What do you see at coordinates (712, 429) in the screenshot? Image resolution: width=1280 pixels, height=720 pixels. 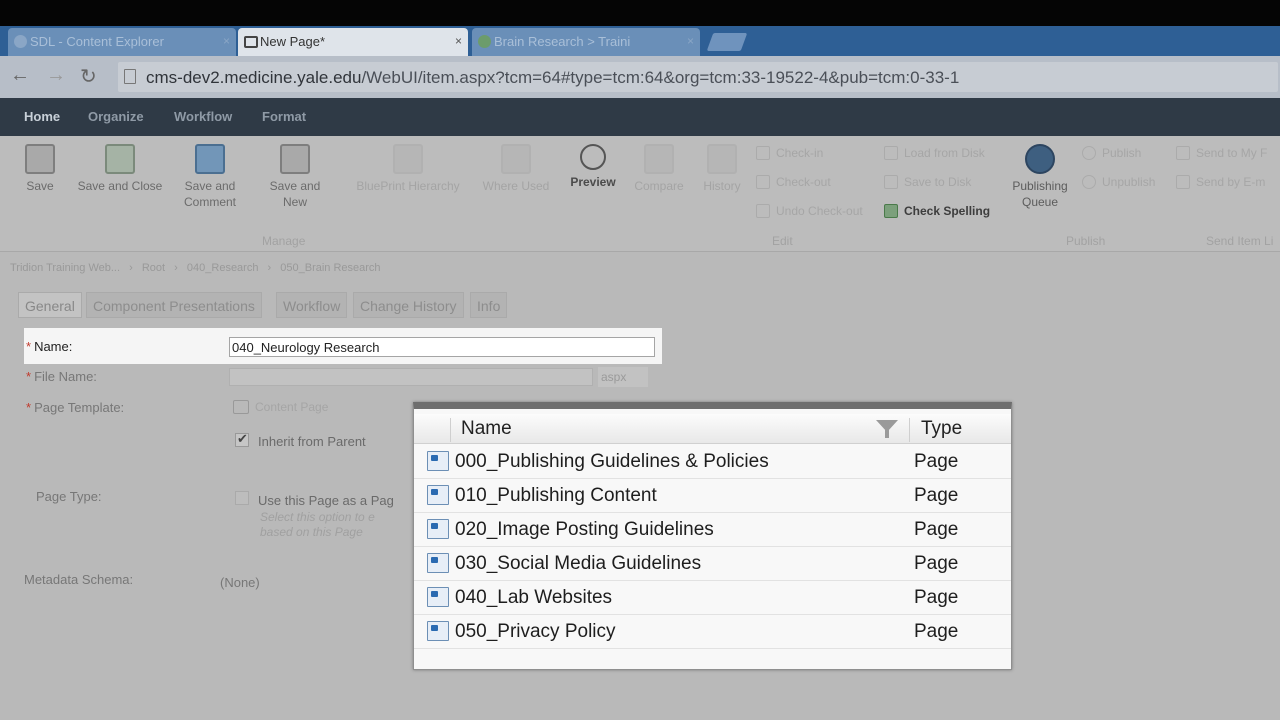 I see `list-header: Name Type` at bounding box center [712, 429].